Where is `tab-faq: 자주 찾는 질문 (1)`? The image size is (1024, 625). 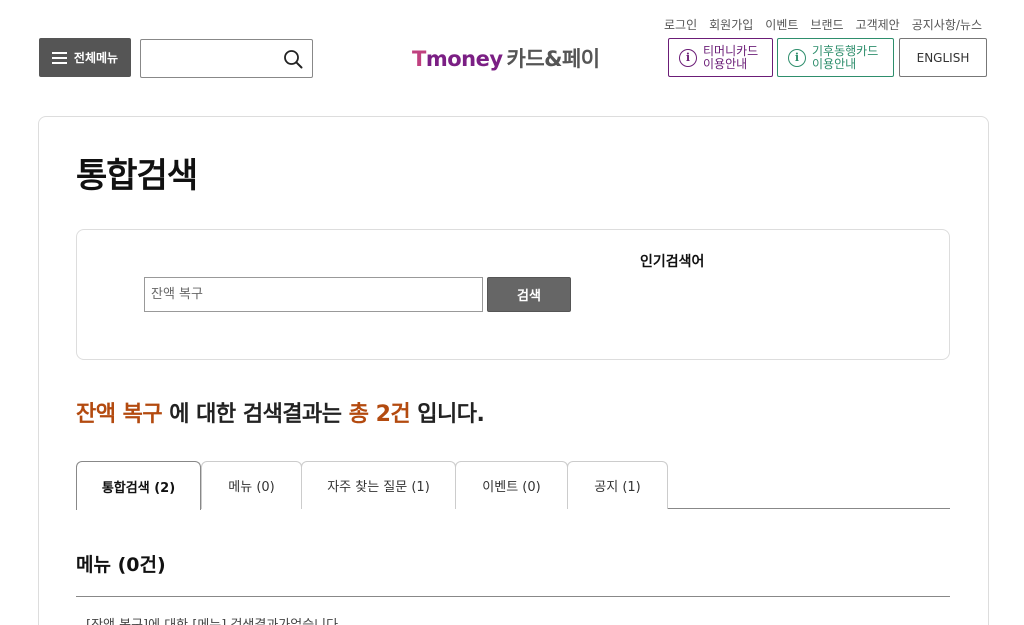
tab-faq: 자주 찾는 질문 (1) is located at coordinates (378, 485).